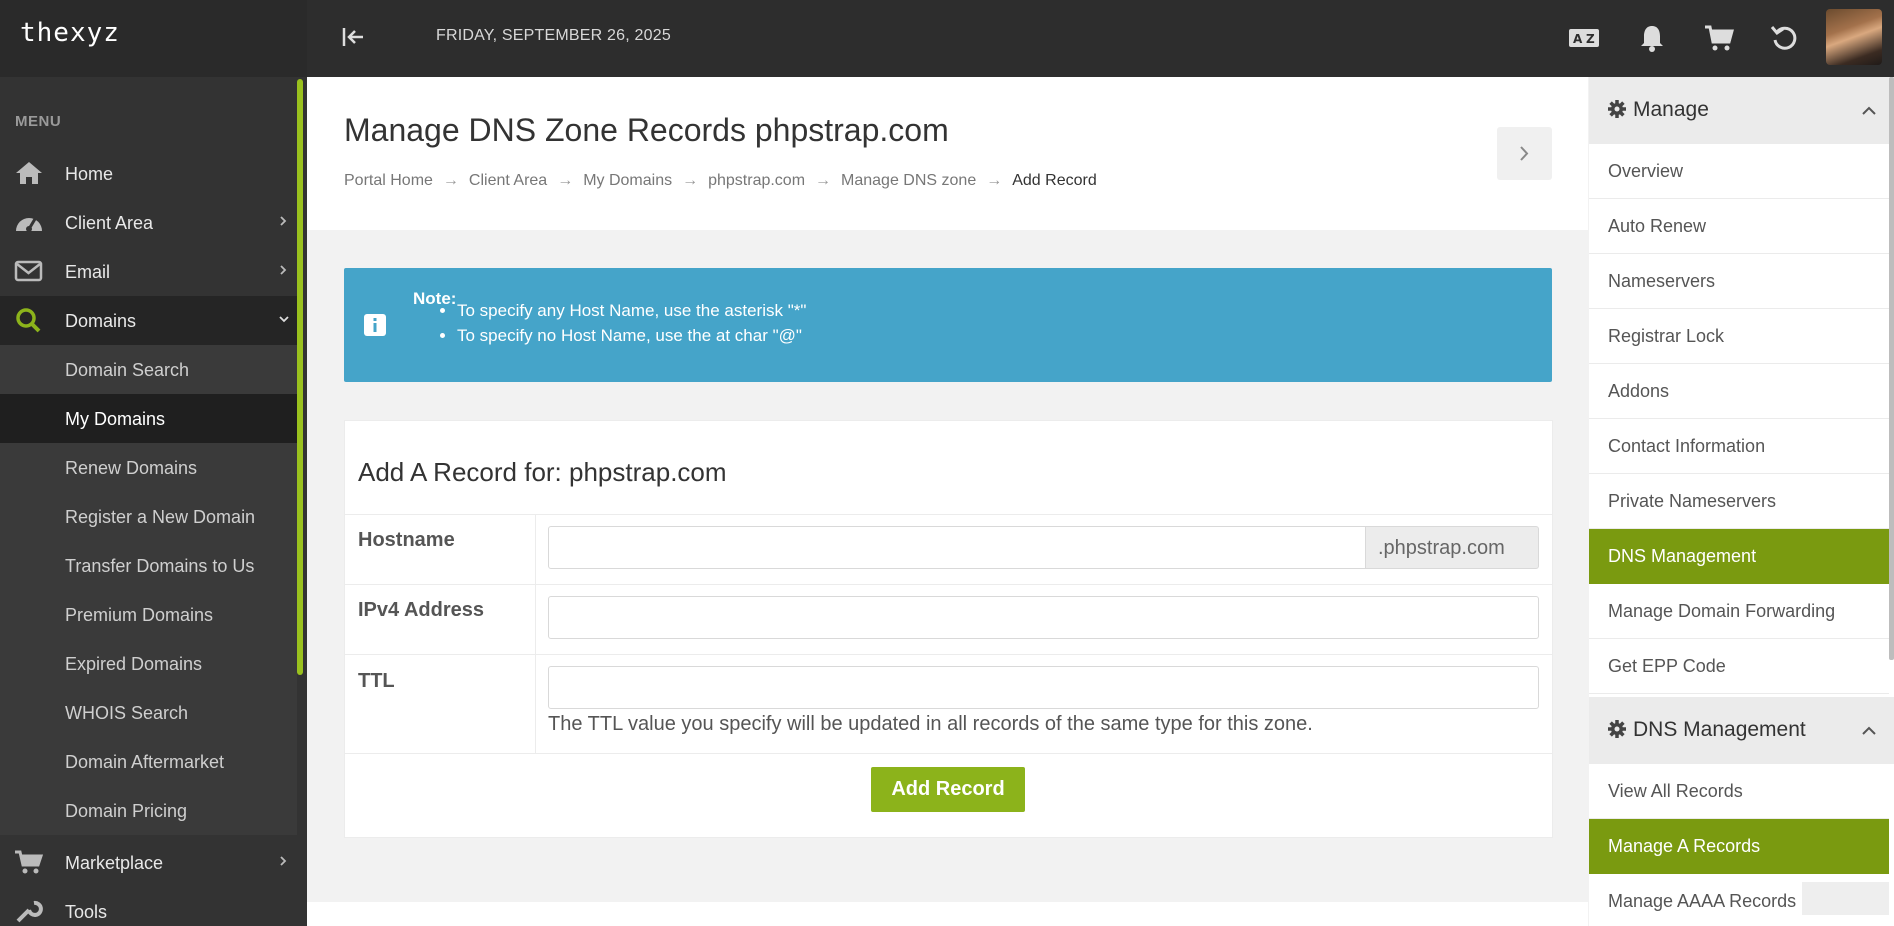  Describe the element at coordinates (376, 681) in the screenshot. I see `ttl-label: TTL` at that location.